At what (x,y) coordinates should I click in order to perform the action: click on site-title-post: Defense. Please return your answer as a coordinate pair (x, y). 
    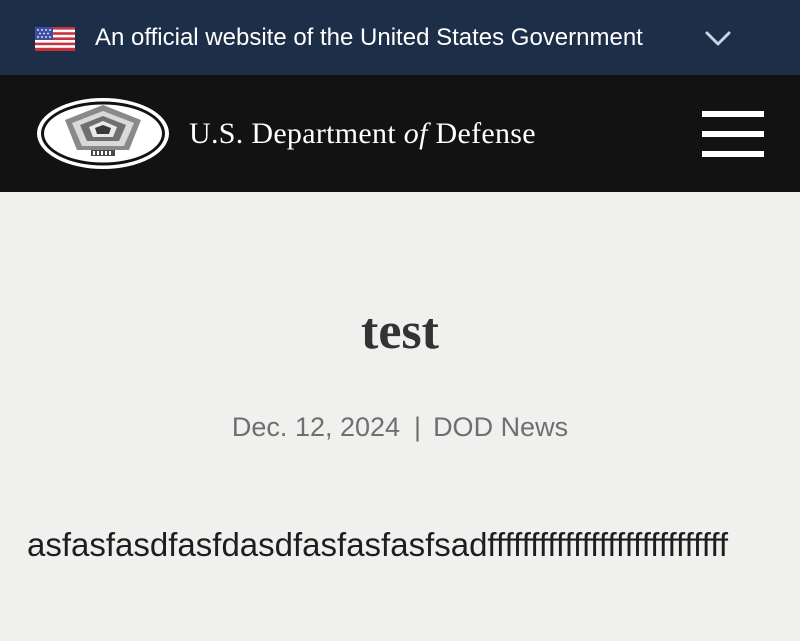
    Looking at the image, I should click on (481, 133).